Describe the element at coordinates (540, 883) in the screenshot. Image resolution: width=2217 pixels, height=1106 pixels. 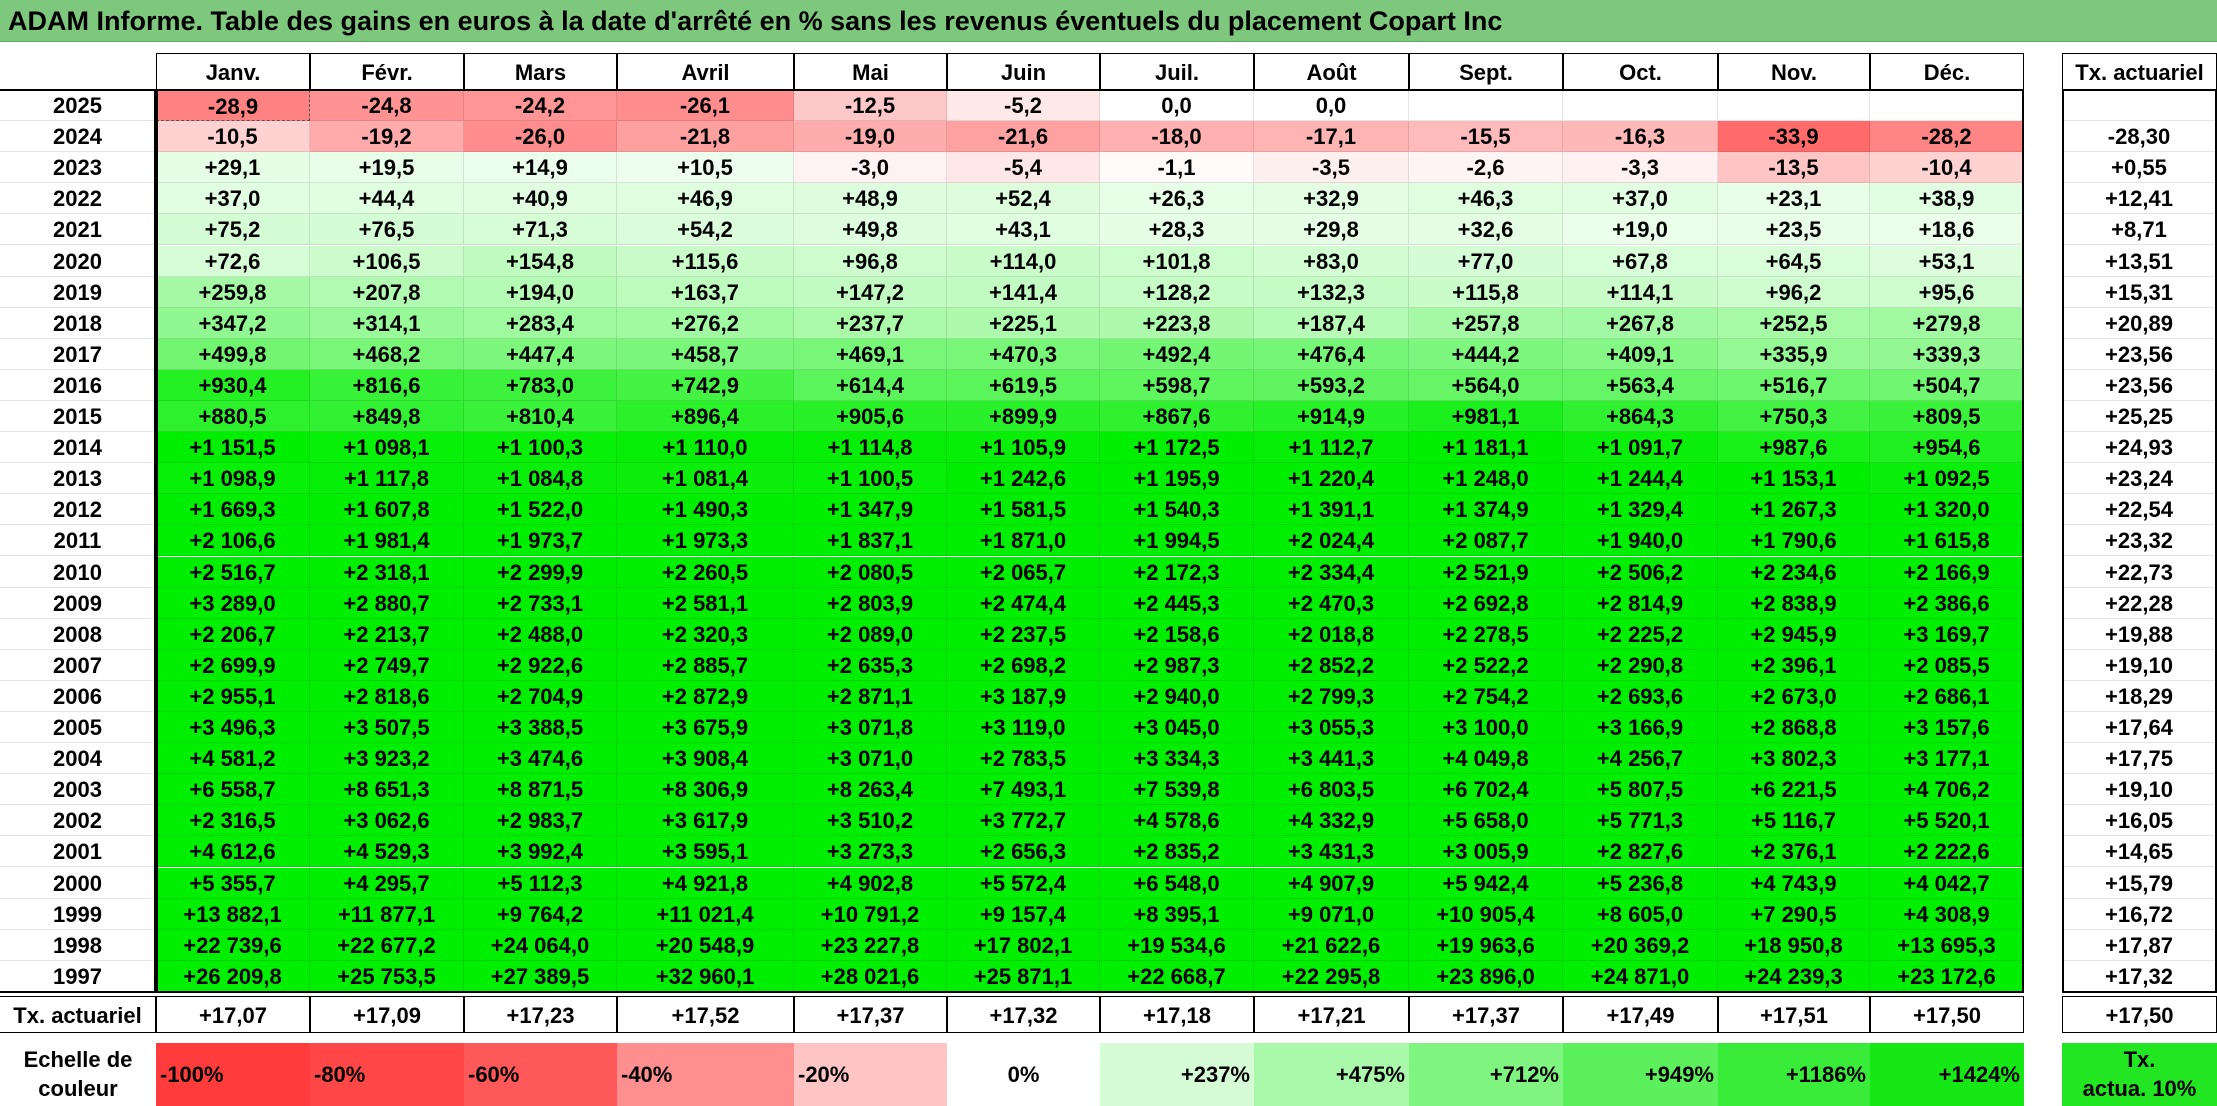
I see `table-cell: +5 112,3` at that location.